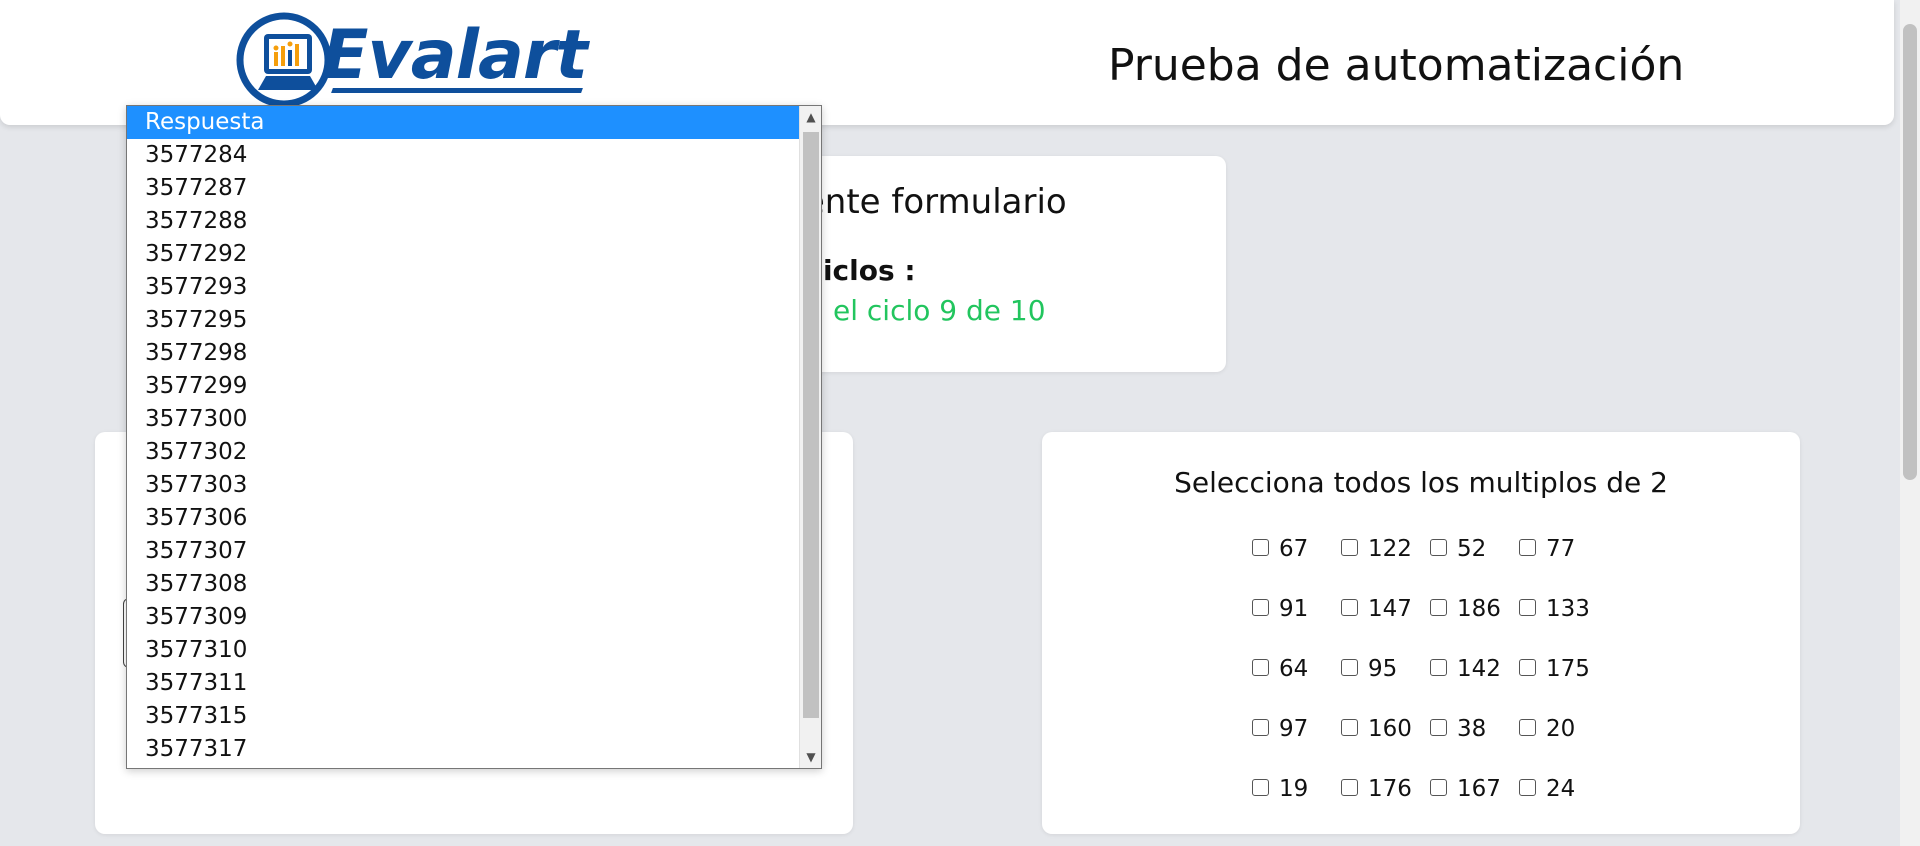  I want to click on checkbox-option: 122, so click(1385, 549).